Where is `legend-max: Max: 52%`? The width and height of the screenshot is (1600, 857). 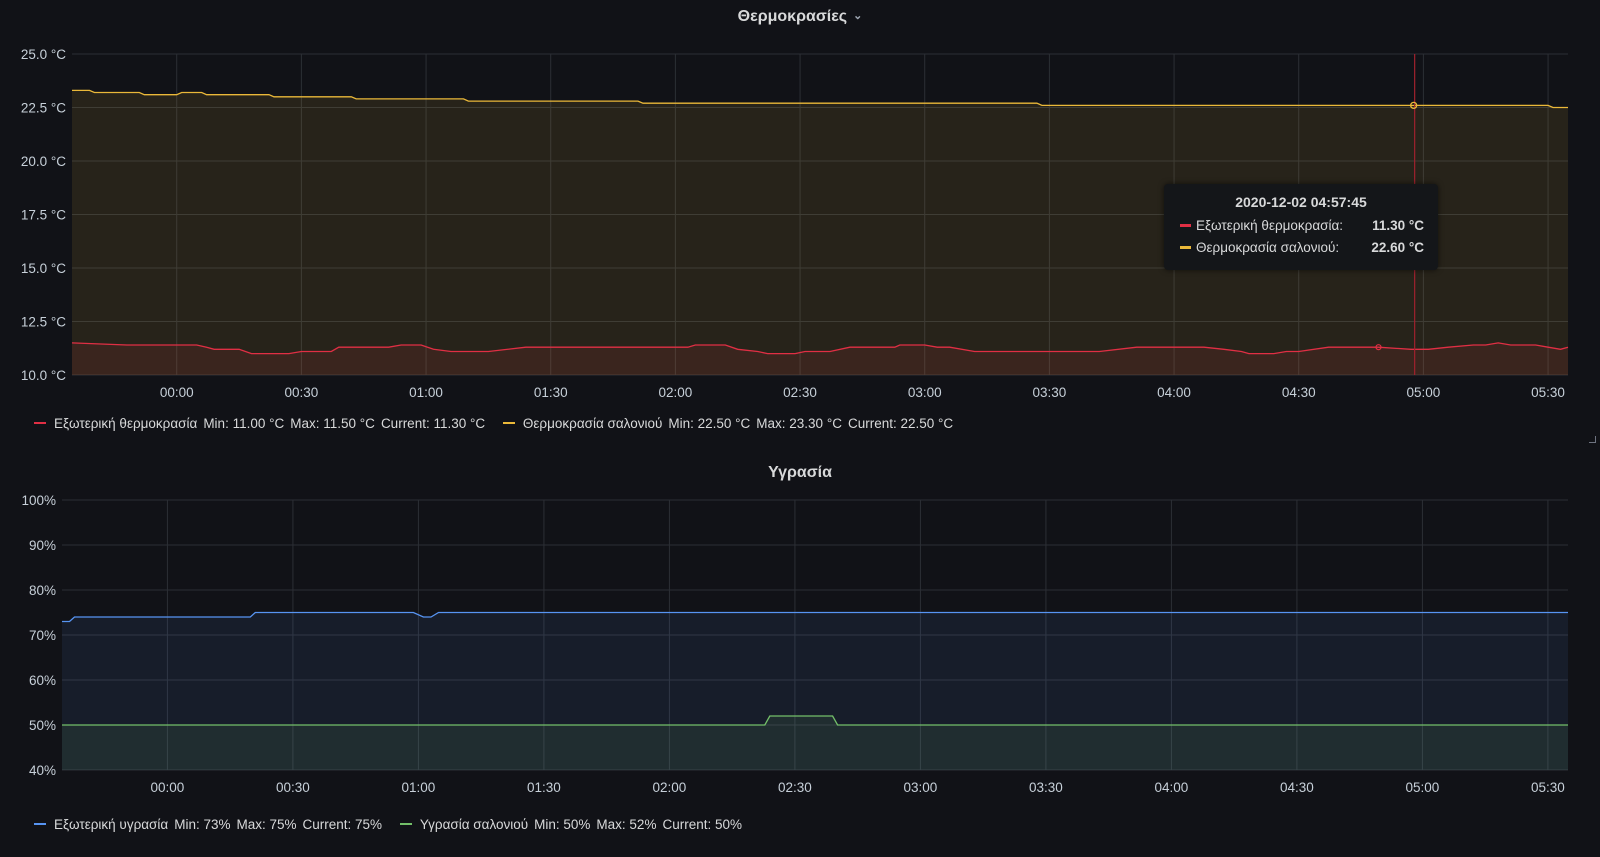
legend-max: Max: 52% is located at coordinates (626, 824).